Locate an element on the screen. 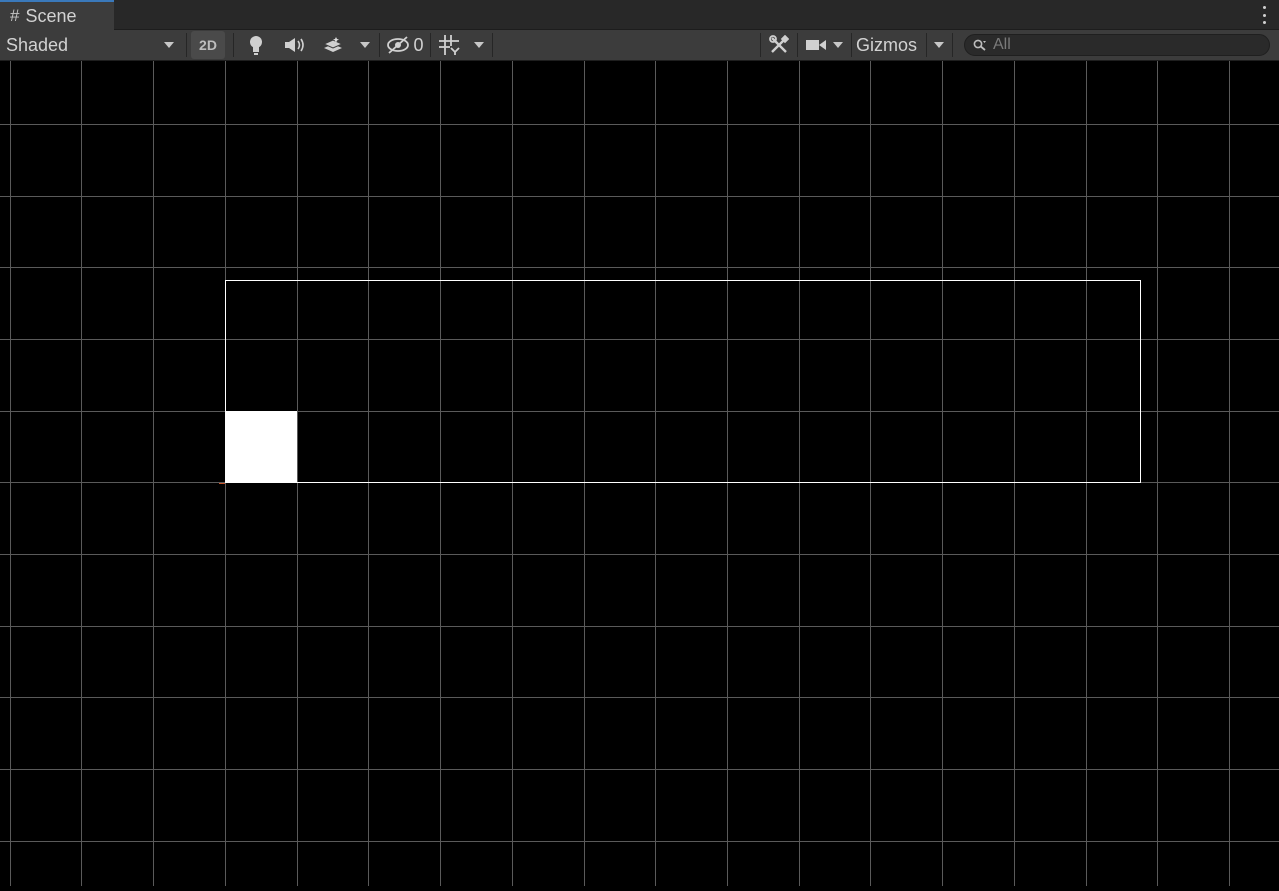 Image resolution: width=1279 pixels, height=891 pixels. grid-toggle is located at coordinates (449, 45).